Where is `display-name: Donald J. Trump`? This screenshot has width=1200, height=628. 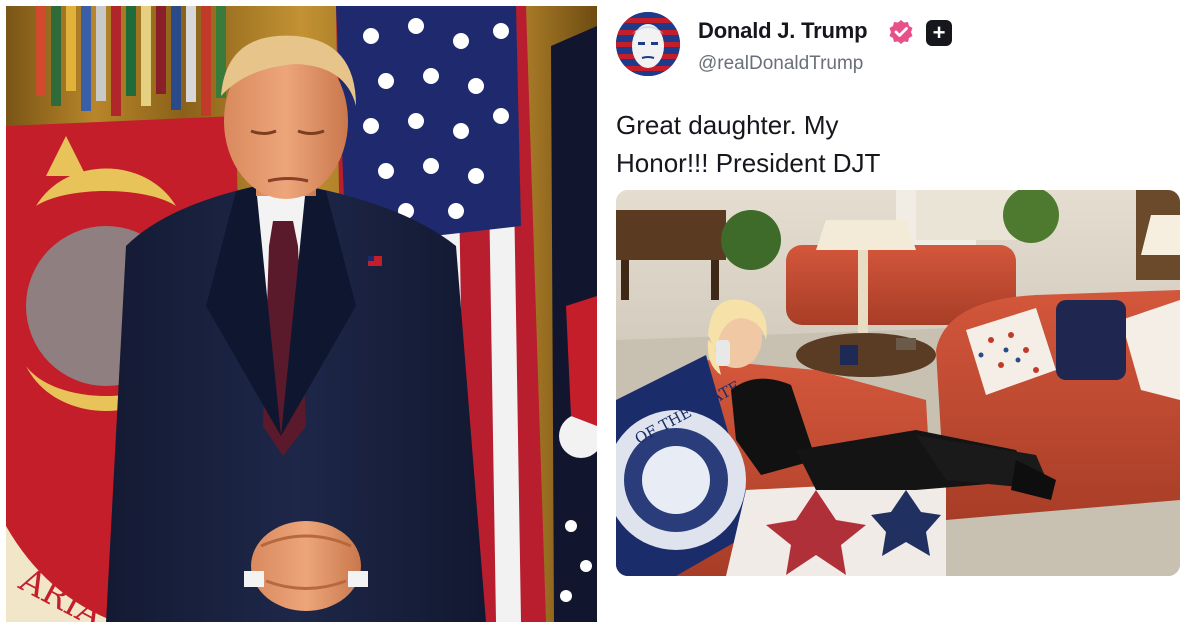
display-name: Donald J. Trump is located at coordinates (783, 31).